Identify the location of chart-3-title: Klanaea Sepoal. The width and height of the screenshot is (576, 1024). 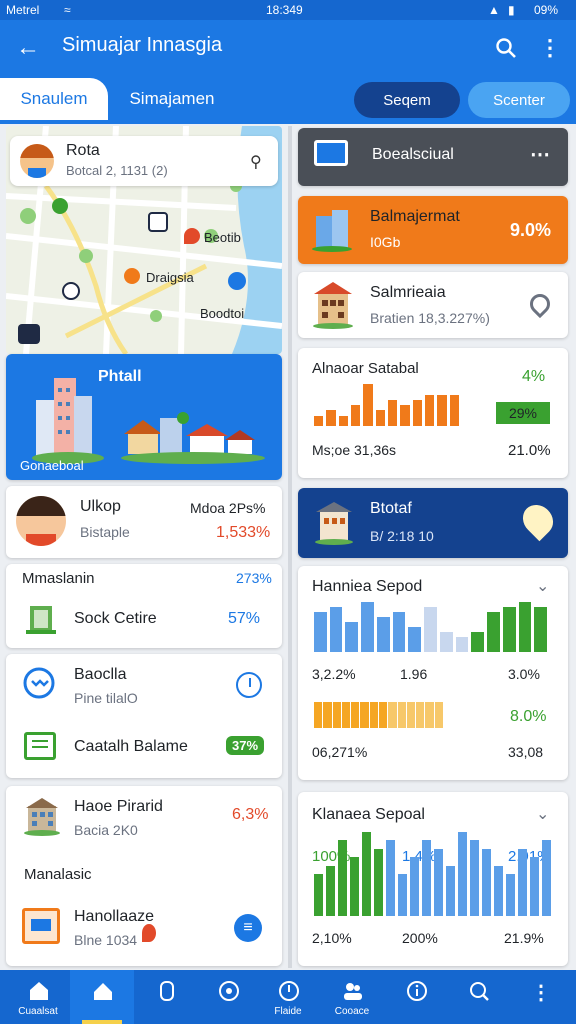
(368, 814).